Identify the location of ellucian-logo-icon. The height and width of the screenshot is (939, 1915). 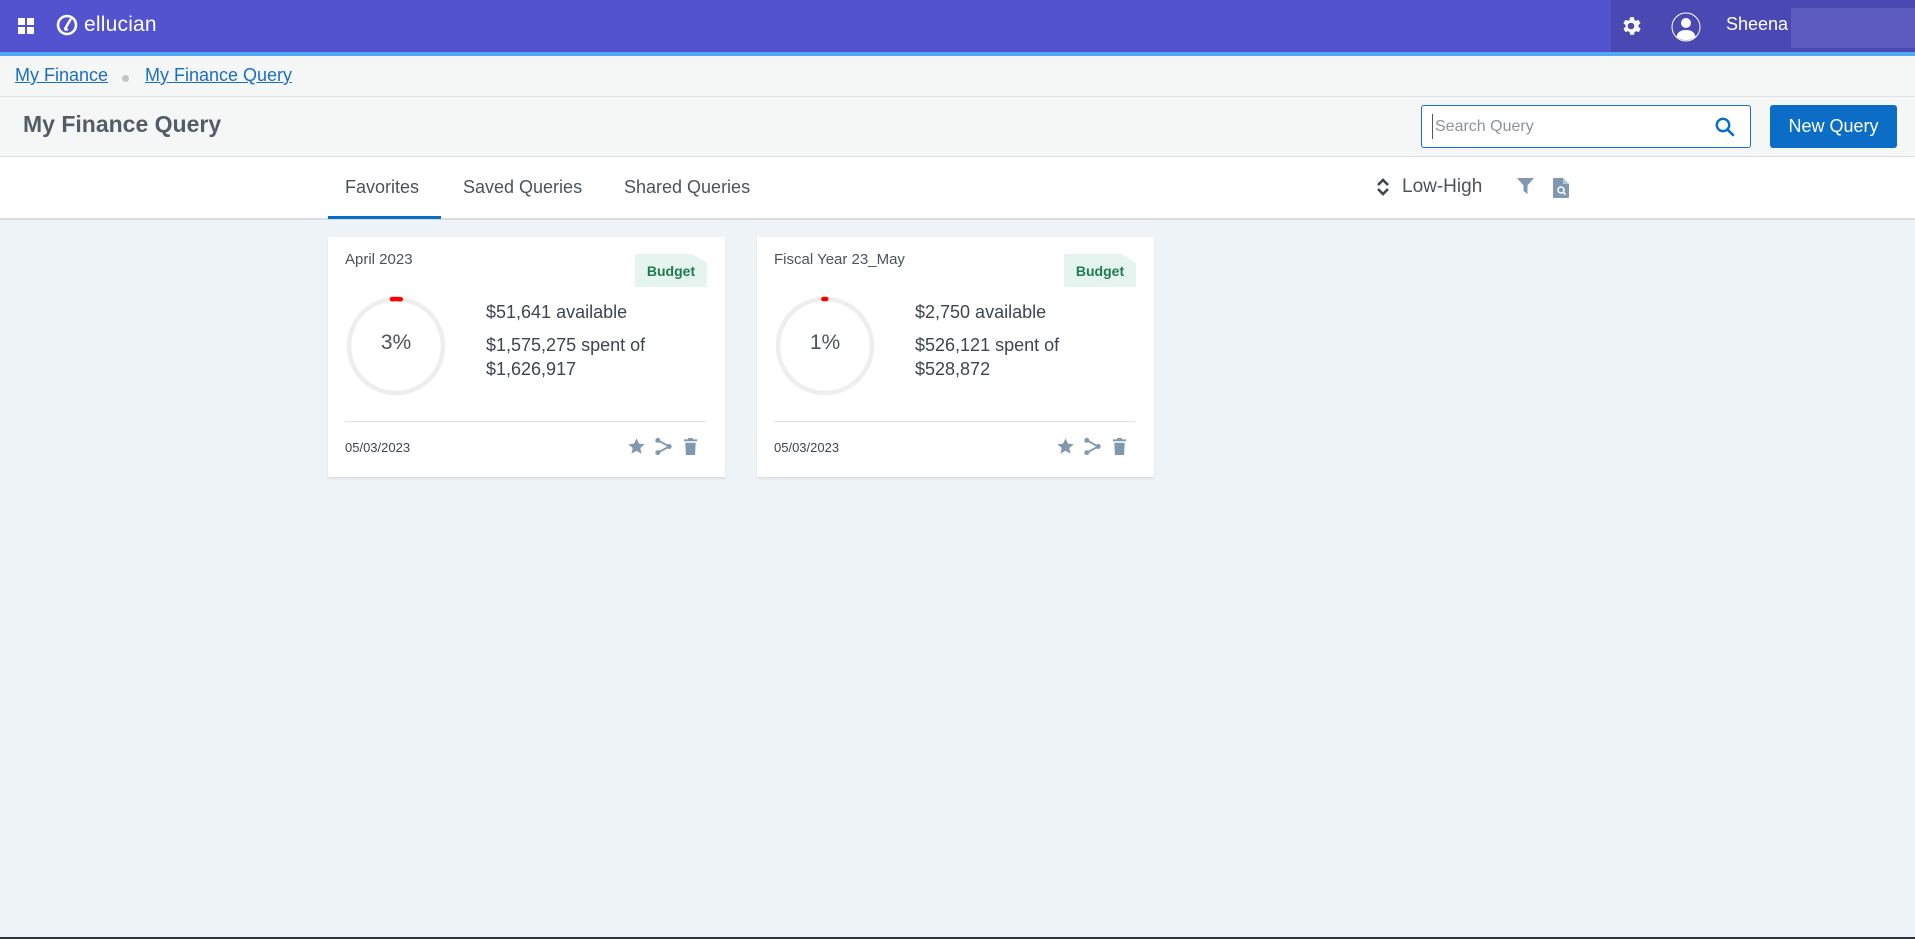
(67, 25).